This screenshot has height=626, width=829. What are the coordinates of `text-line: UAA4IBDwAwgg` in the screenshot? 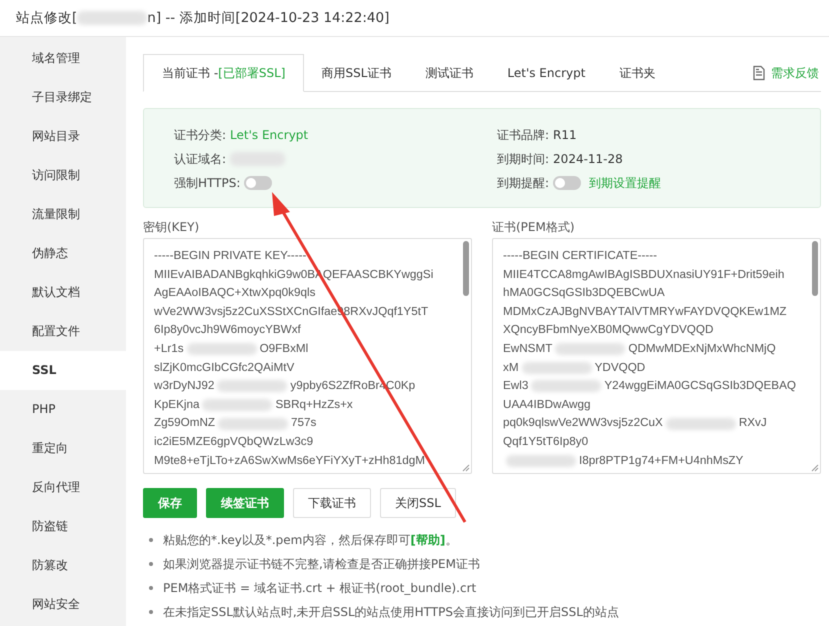 It's located at (546, 404).